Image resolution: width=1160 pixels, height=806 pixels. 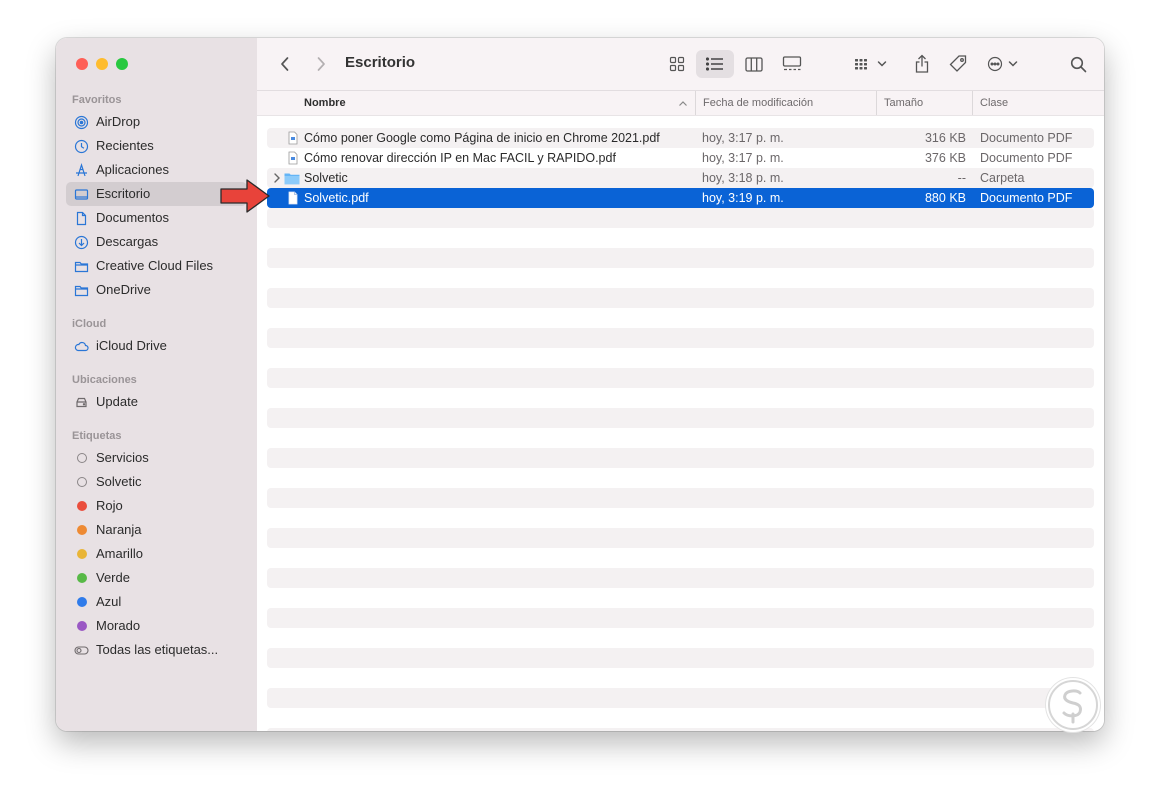 I want to click on toolbar: Escritorio, so click(x=680, y=64).